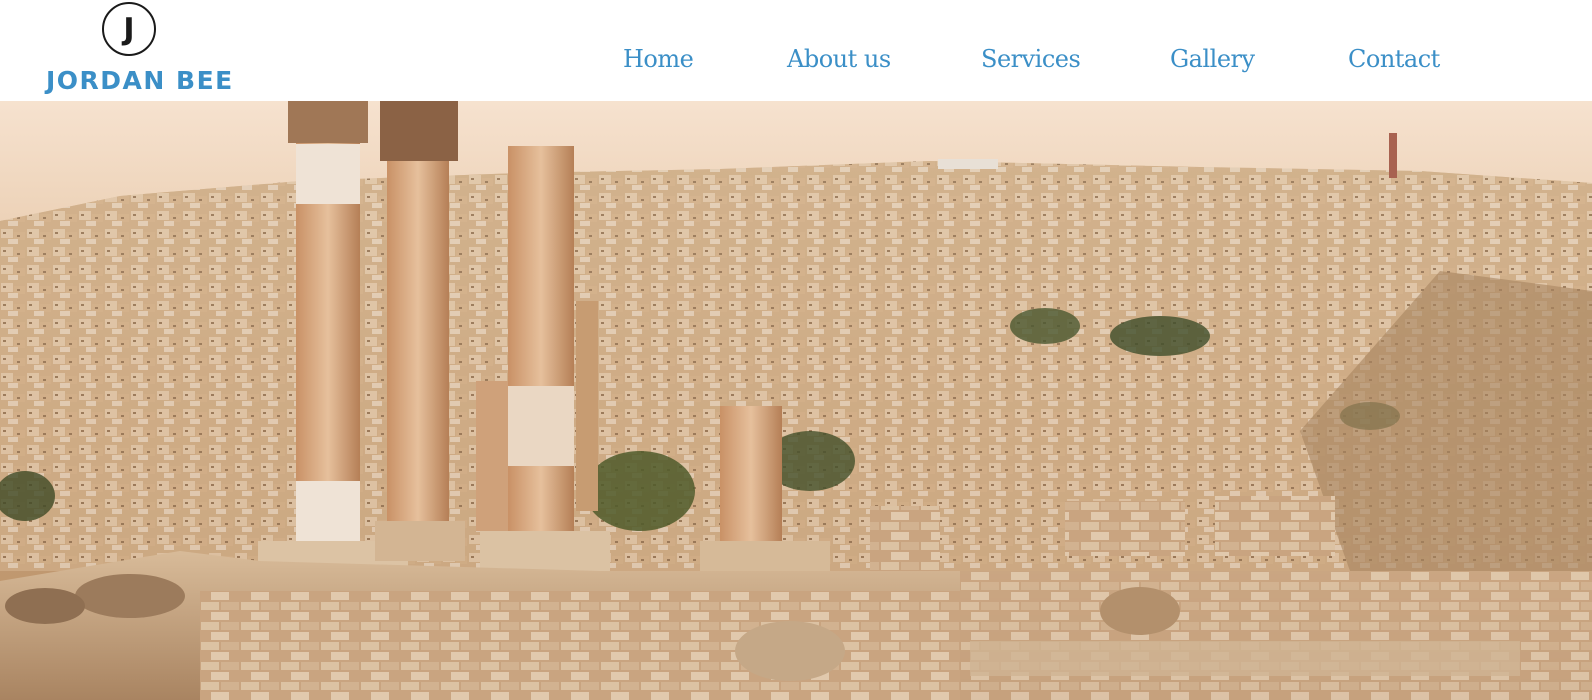 The width and height of the screenshot is (1592, 700). Describe the element at coordinates (839, 59) in the screenshot. I see `nav-link-about-us: About us` at that location.